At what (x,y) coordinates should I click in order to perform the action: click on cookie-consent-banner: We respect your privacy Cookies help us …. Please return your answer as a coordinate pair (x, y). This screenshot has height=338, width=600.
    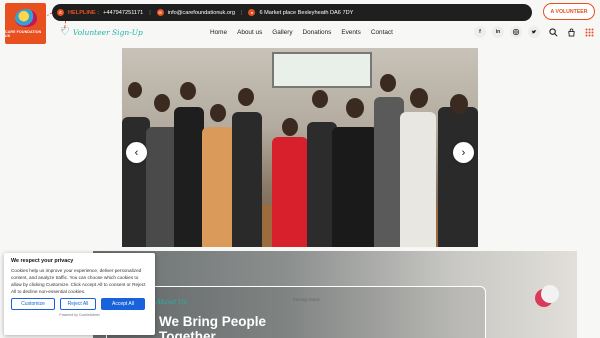
    Looking at the image, I should click on (79, 294).